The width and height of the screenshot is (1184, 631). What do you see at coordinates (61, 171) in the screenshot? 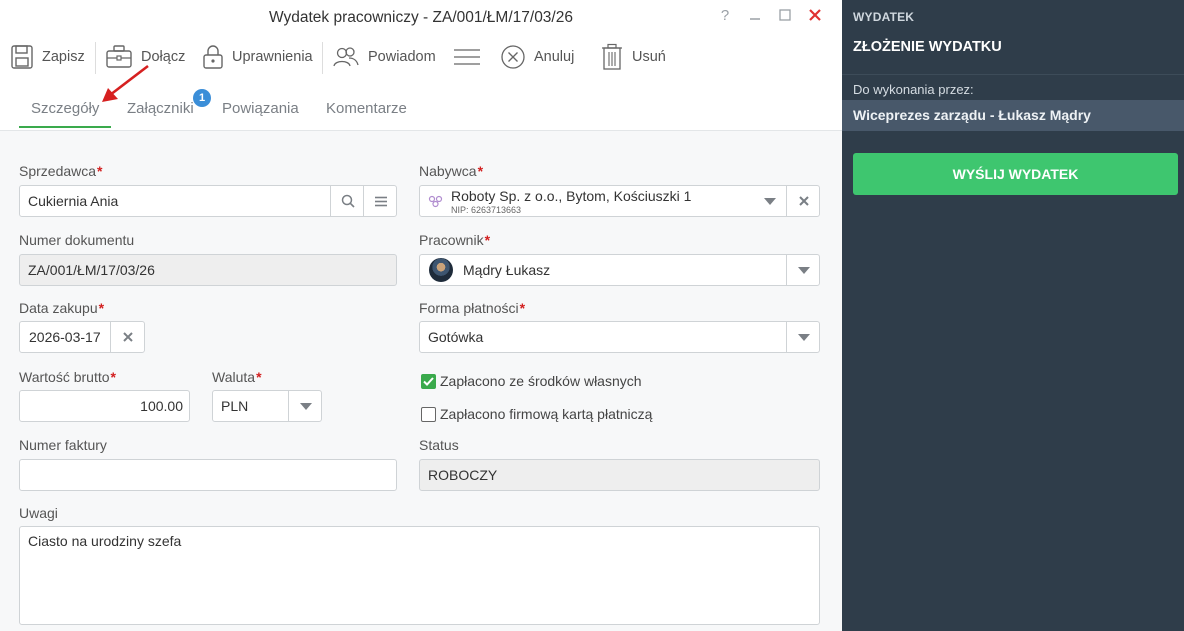
I see `seller-label: Sprzedawca*` at bounding box center [61, 171].